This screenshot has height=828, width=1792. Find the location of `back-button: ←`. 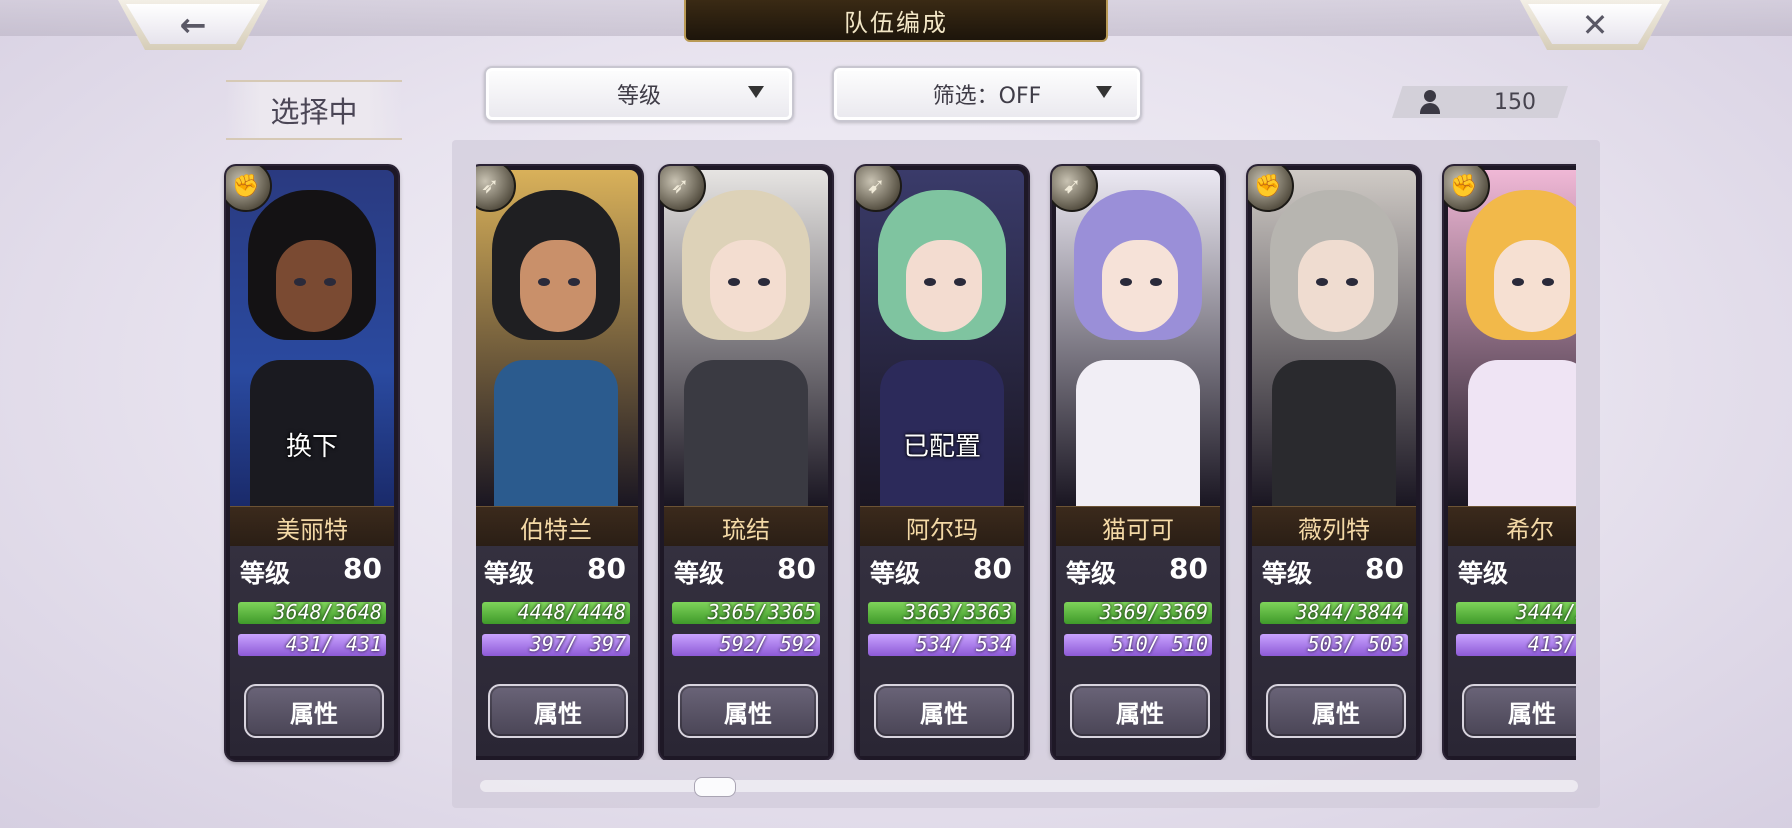

back-button: ← is located at coordinates (193, 25).